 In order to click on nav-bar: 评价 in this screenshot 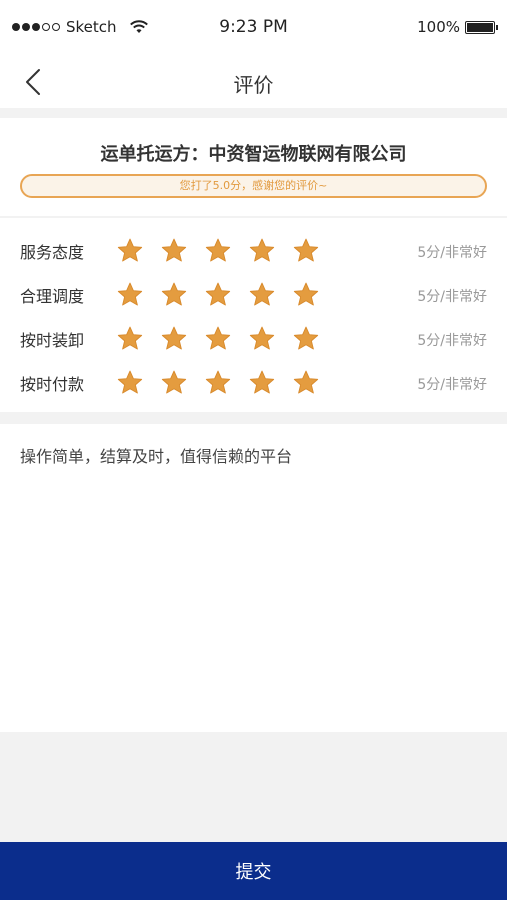, I will do `click(253, 82)`.